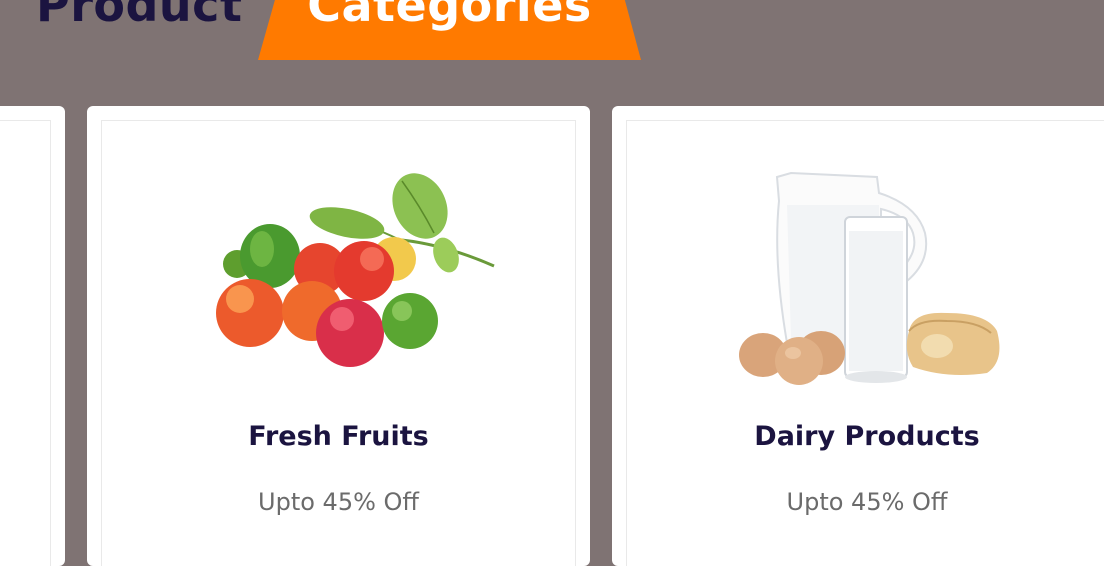 Image resolution: width=1104 pixels, height=566 pixels. I want to click on dairy-image, so click(869, 278).